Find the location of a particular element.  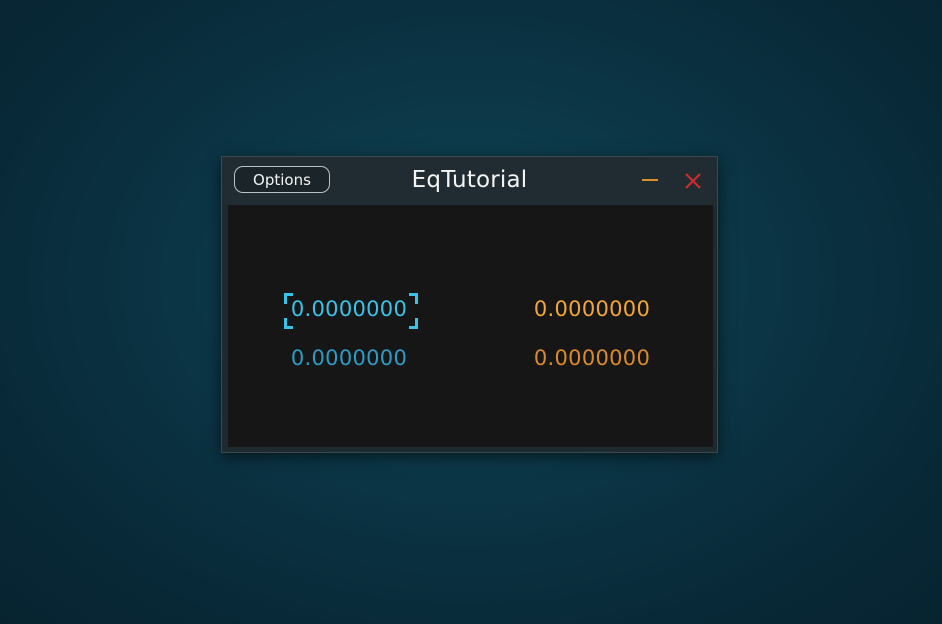

title-bar: Options EqTutorial is located at coordinates (469, 181).